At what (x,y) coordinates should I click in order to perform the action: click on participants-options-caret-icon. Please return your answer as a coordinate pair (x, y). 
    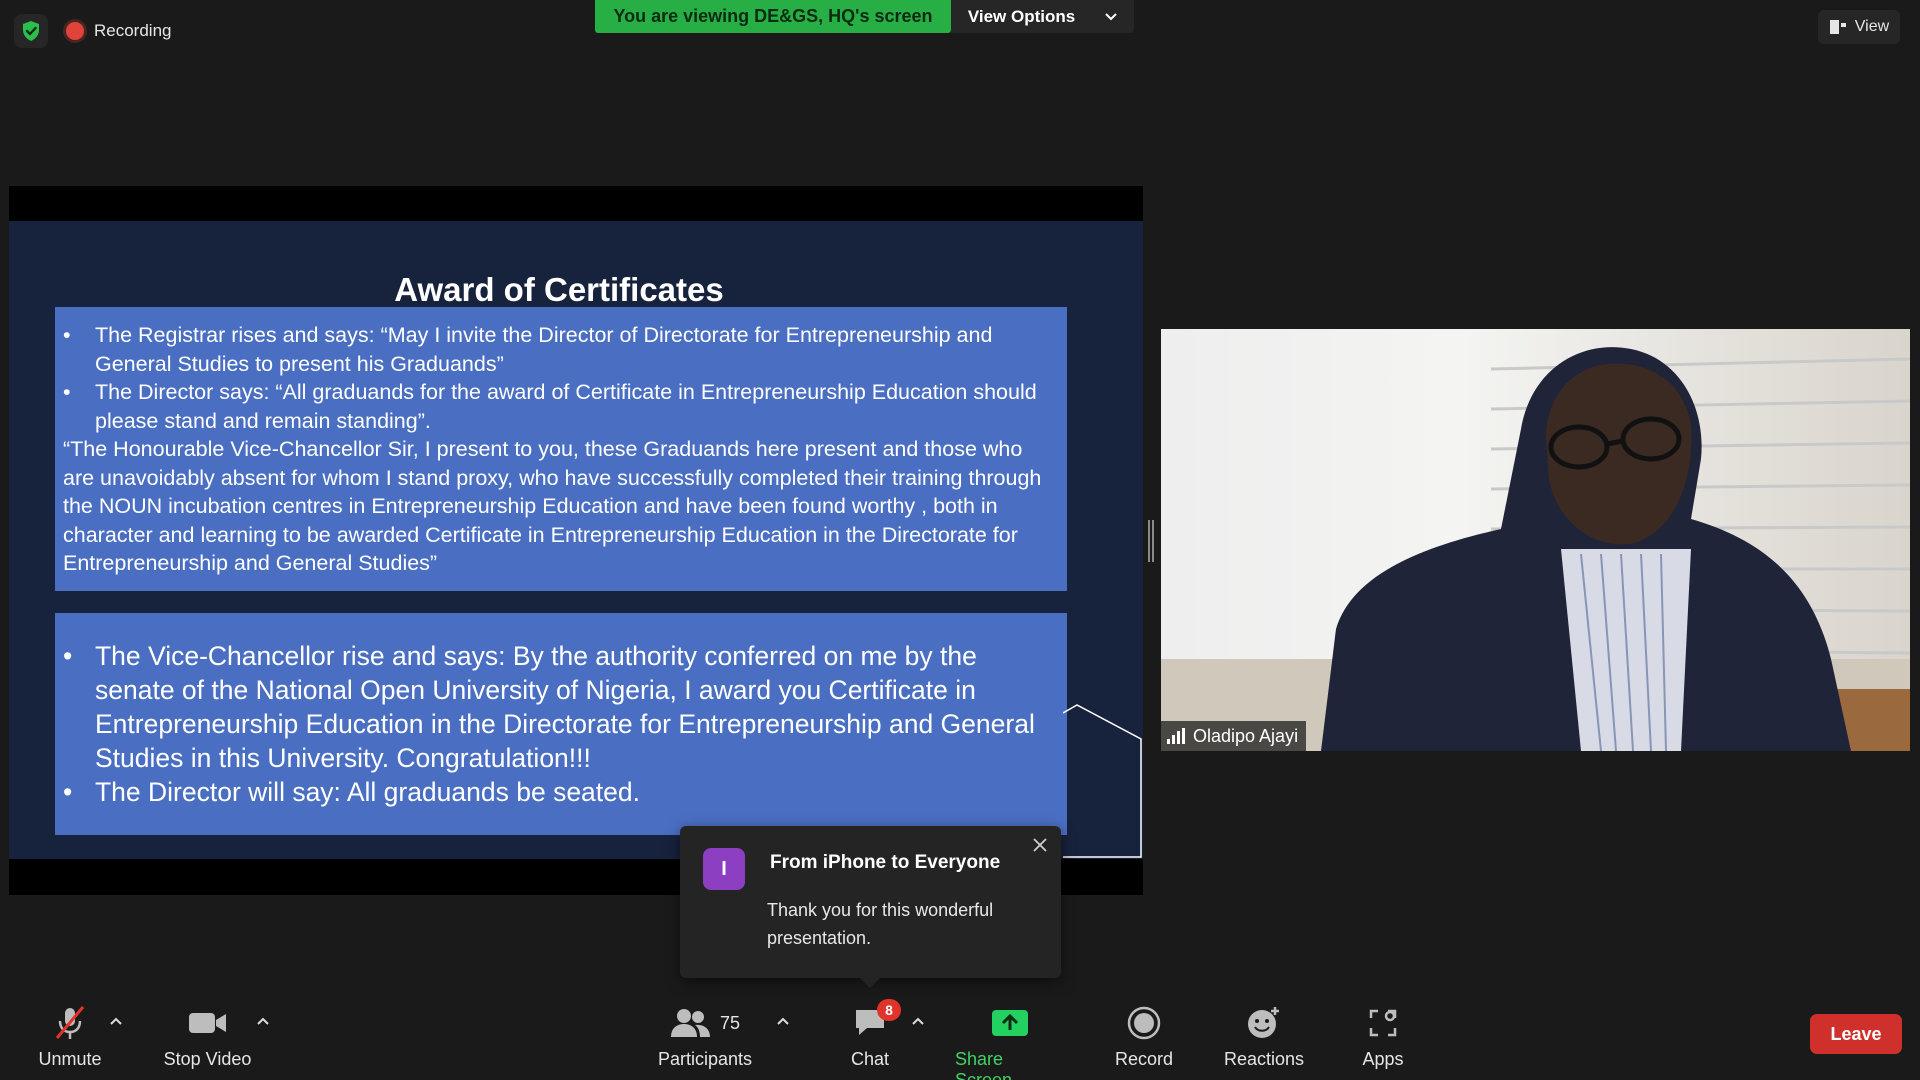
    Looking at the image, I should click on (783, 1021).